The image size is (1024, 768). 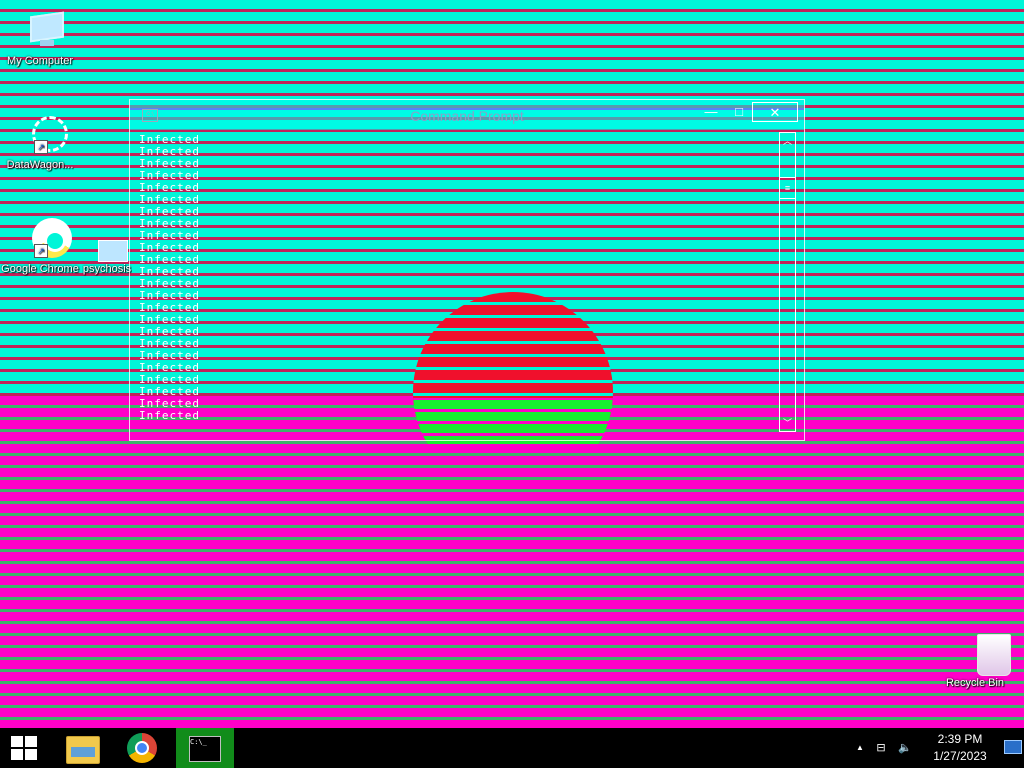 I want to click on desktop-icon-label: Recycle Bin, so click(x=975, y=683).